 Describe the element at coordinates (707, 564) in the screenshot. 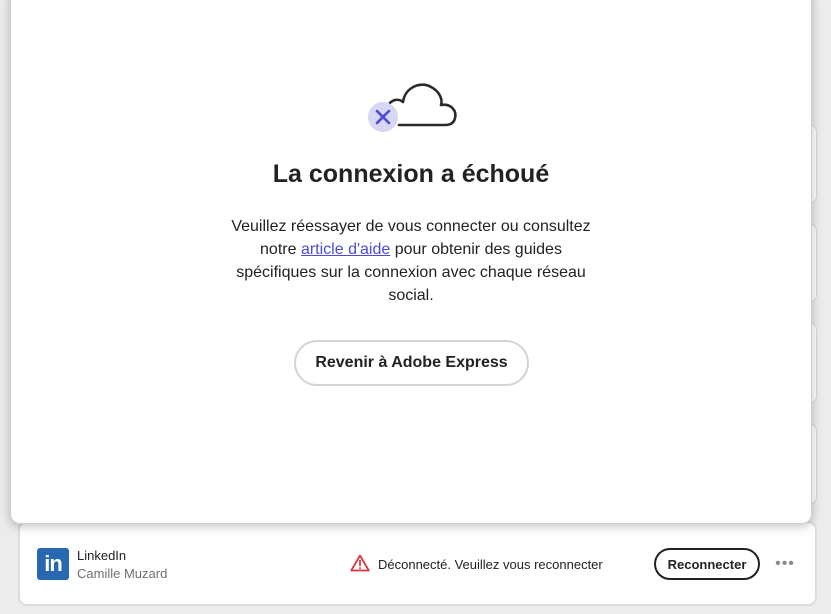

I see `reconnect-button: Reconnecter` at that location.